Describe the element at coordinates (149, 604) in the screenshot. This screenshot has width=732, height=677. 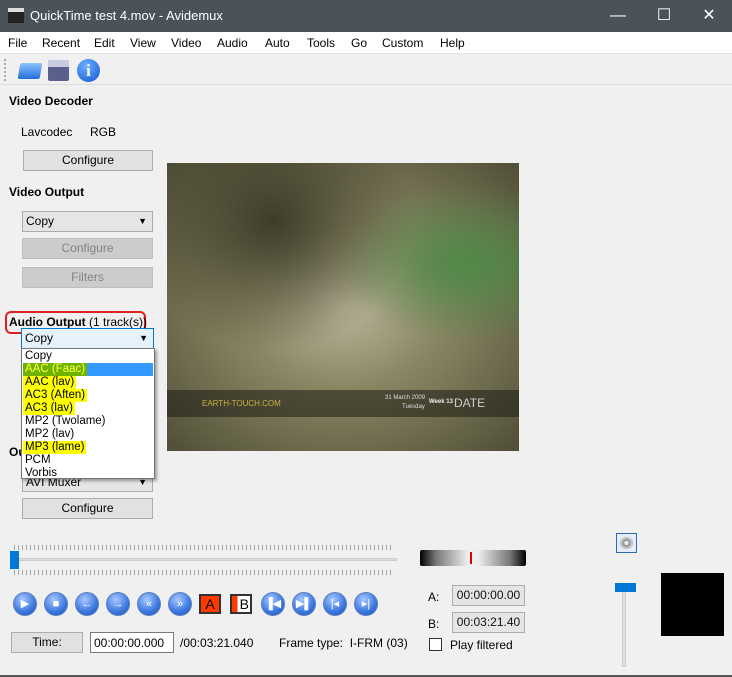
I see `rewind-icon: «` at that location.